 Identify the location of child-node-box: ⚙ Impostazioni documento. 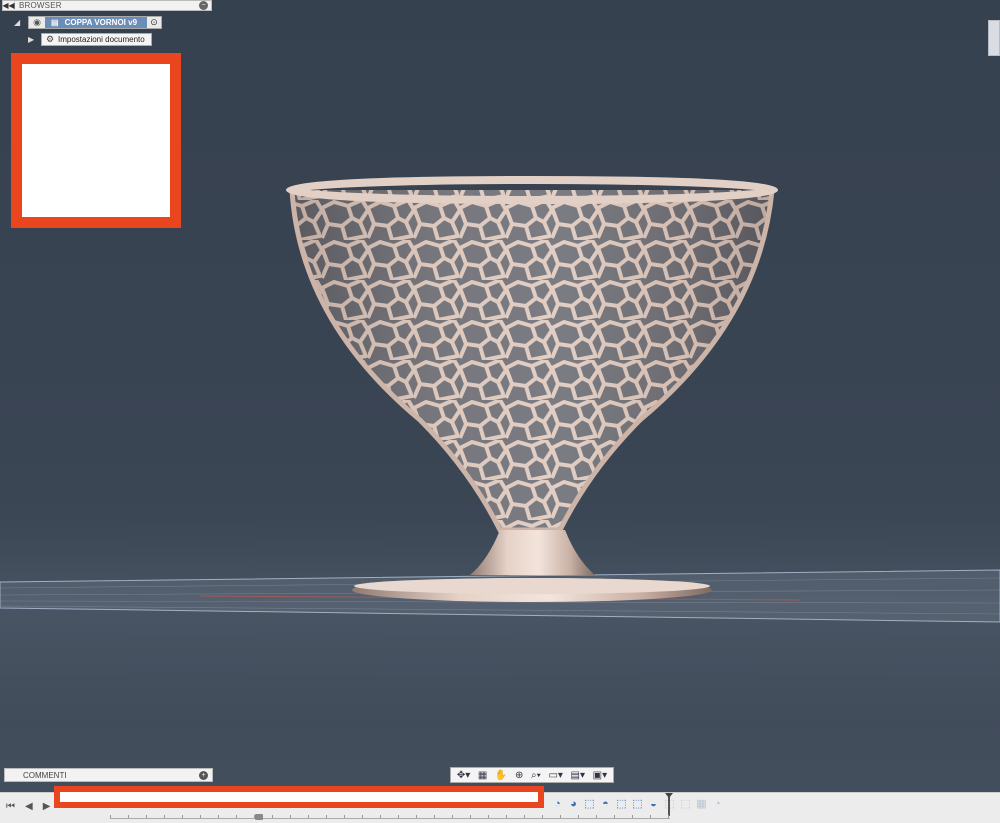
(96, 39).